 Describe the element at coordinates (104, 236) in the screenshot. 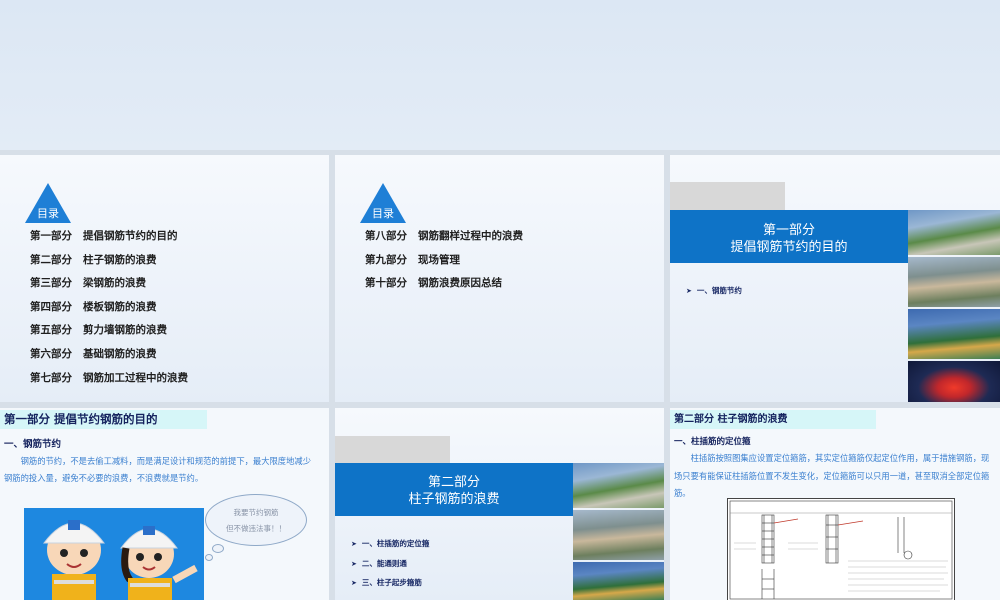

I see `toc-item: 第一部分 提倡钢筋节约的目的` at that location.